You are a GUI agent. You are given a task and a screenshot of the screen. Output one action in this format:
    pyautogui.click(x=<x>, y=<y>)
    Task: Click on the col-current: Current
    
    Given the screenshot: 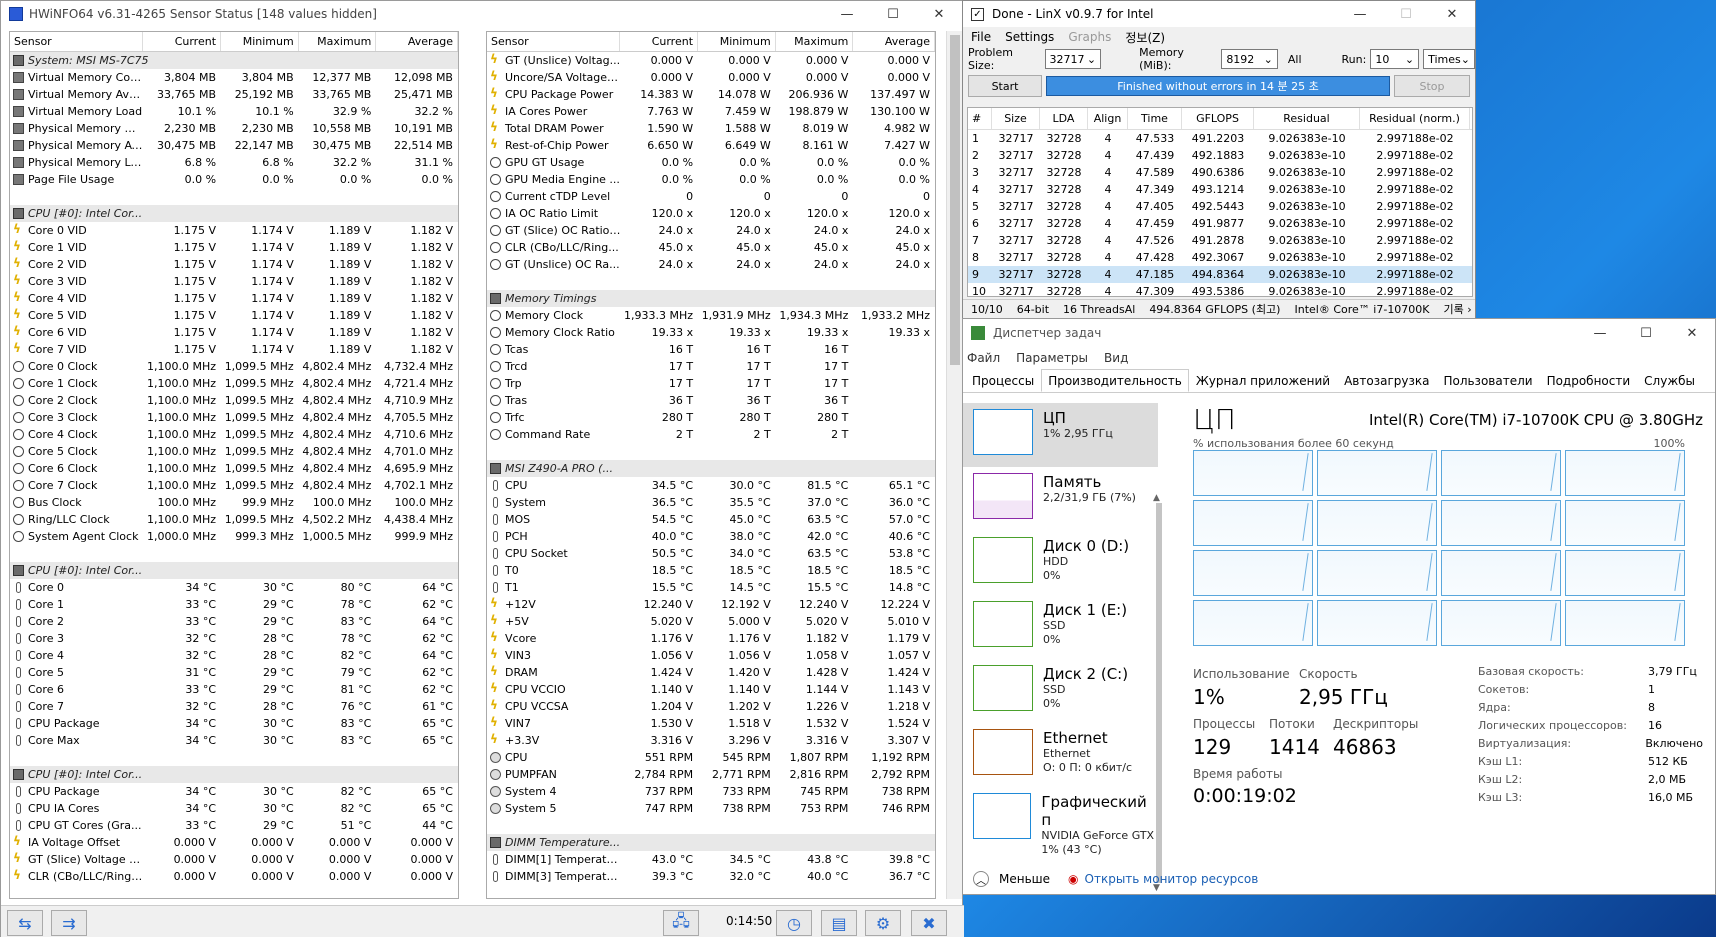 What is the action you would take?
    pyautogui.click(x=659, y=41)
    